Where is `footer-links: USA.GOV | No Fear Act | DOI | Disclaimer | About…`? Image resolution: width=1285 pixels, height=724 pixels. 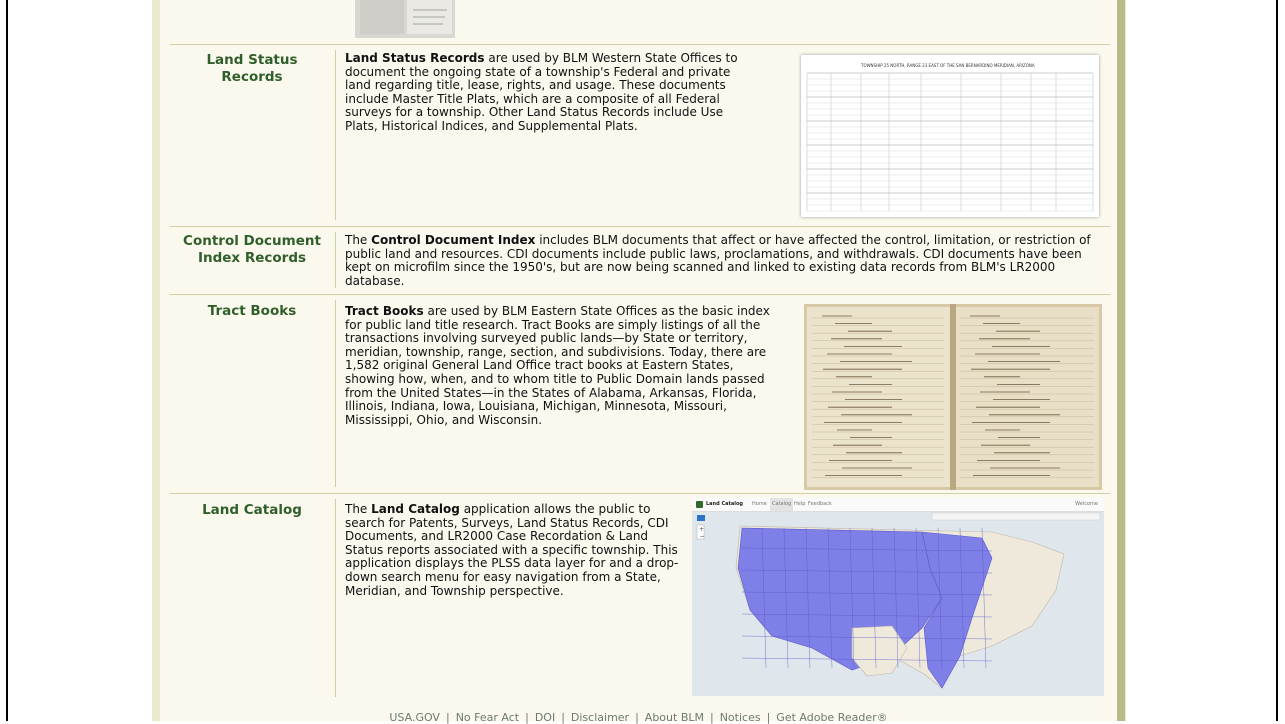
footer-links: USA.GOV | No Fear Act | DOI | Disclaimer | About… is located at coordinates (638, 717).